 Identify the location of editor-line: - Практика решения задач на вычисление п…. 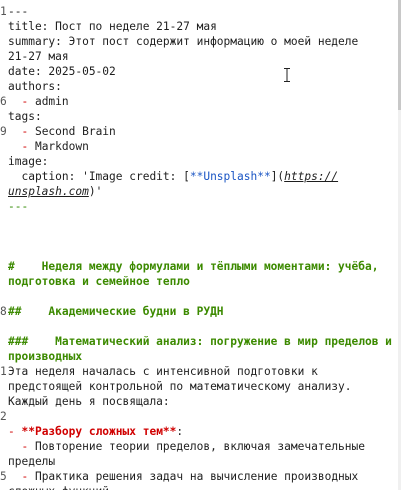
(200, 476).